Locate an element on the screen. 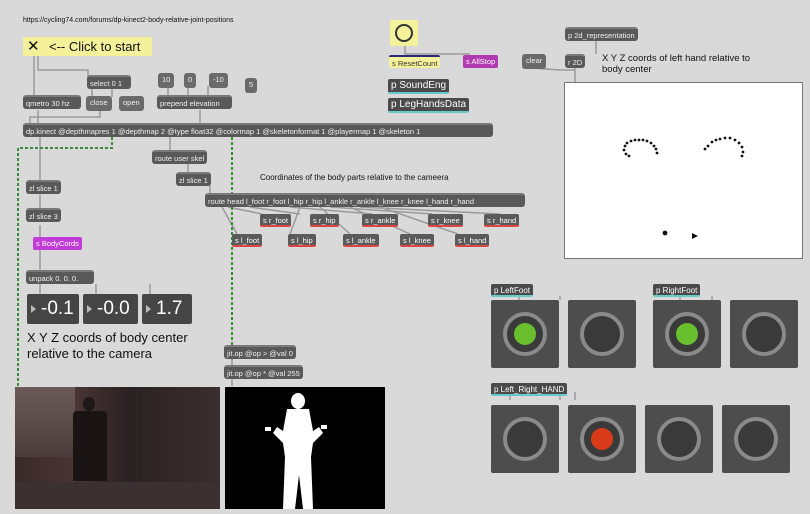  hand-trajectory-drawing is located at coordinates (683, 187).